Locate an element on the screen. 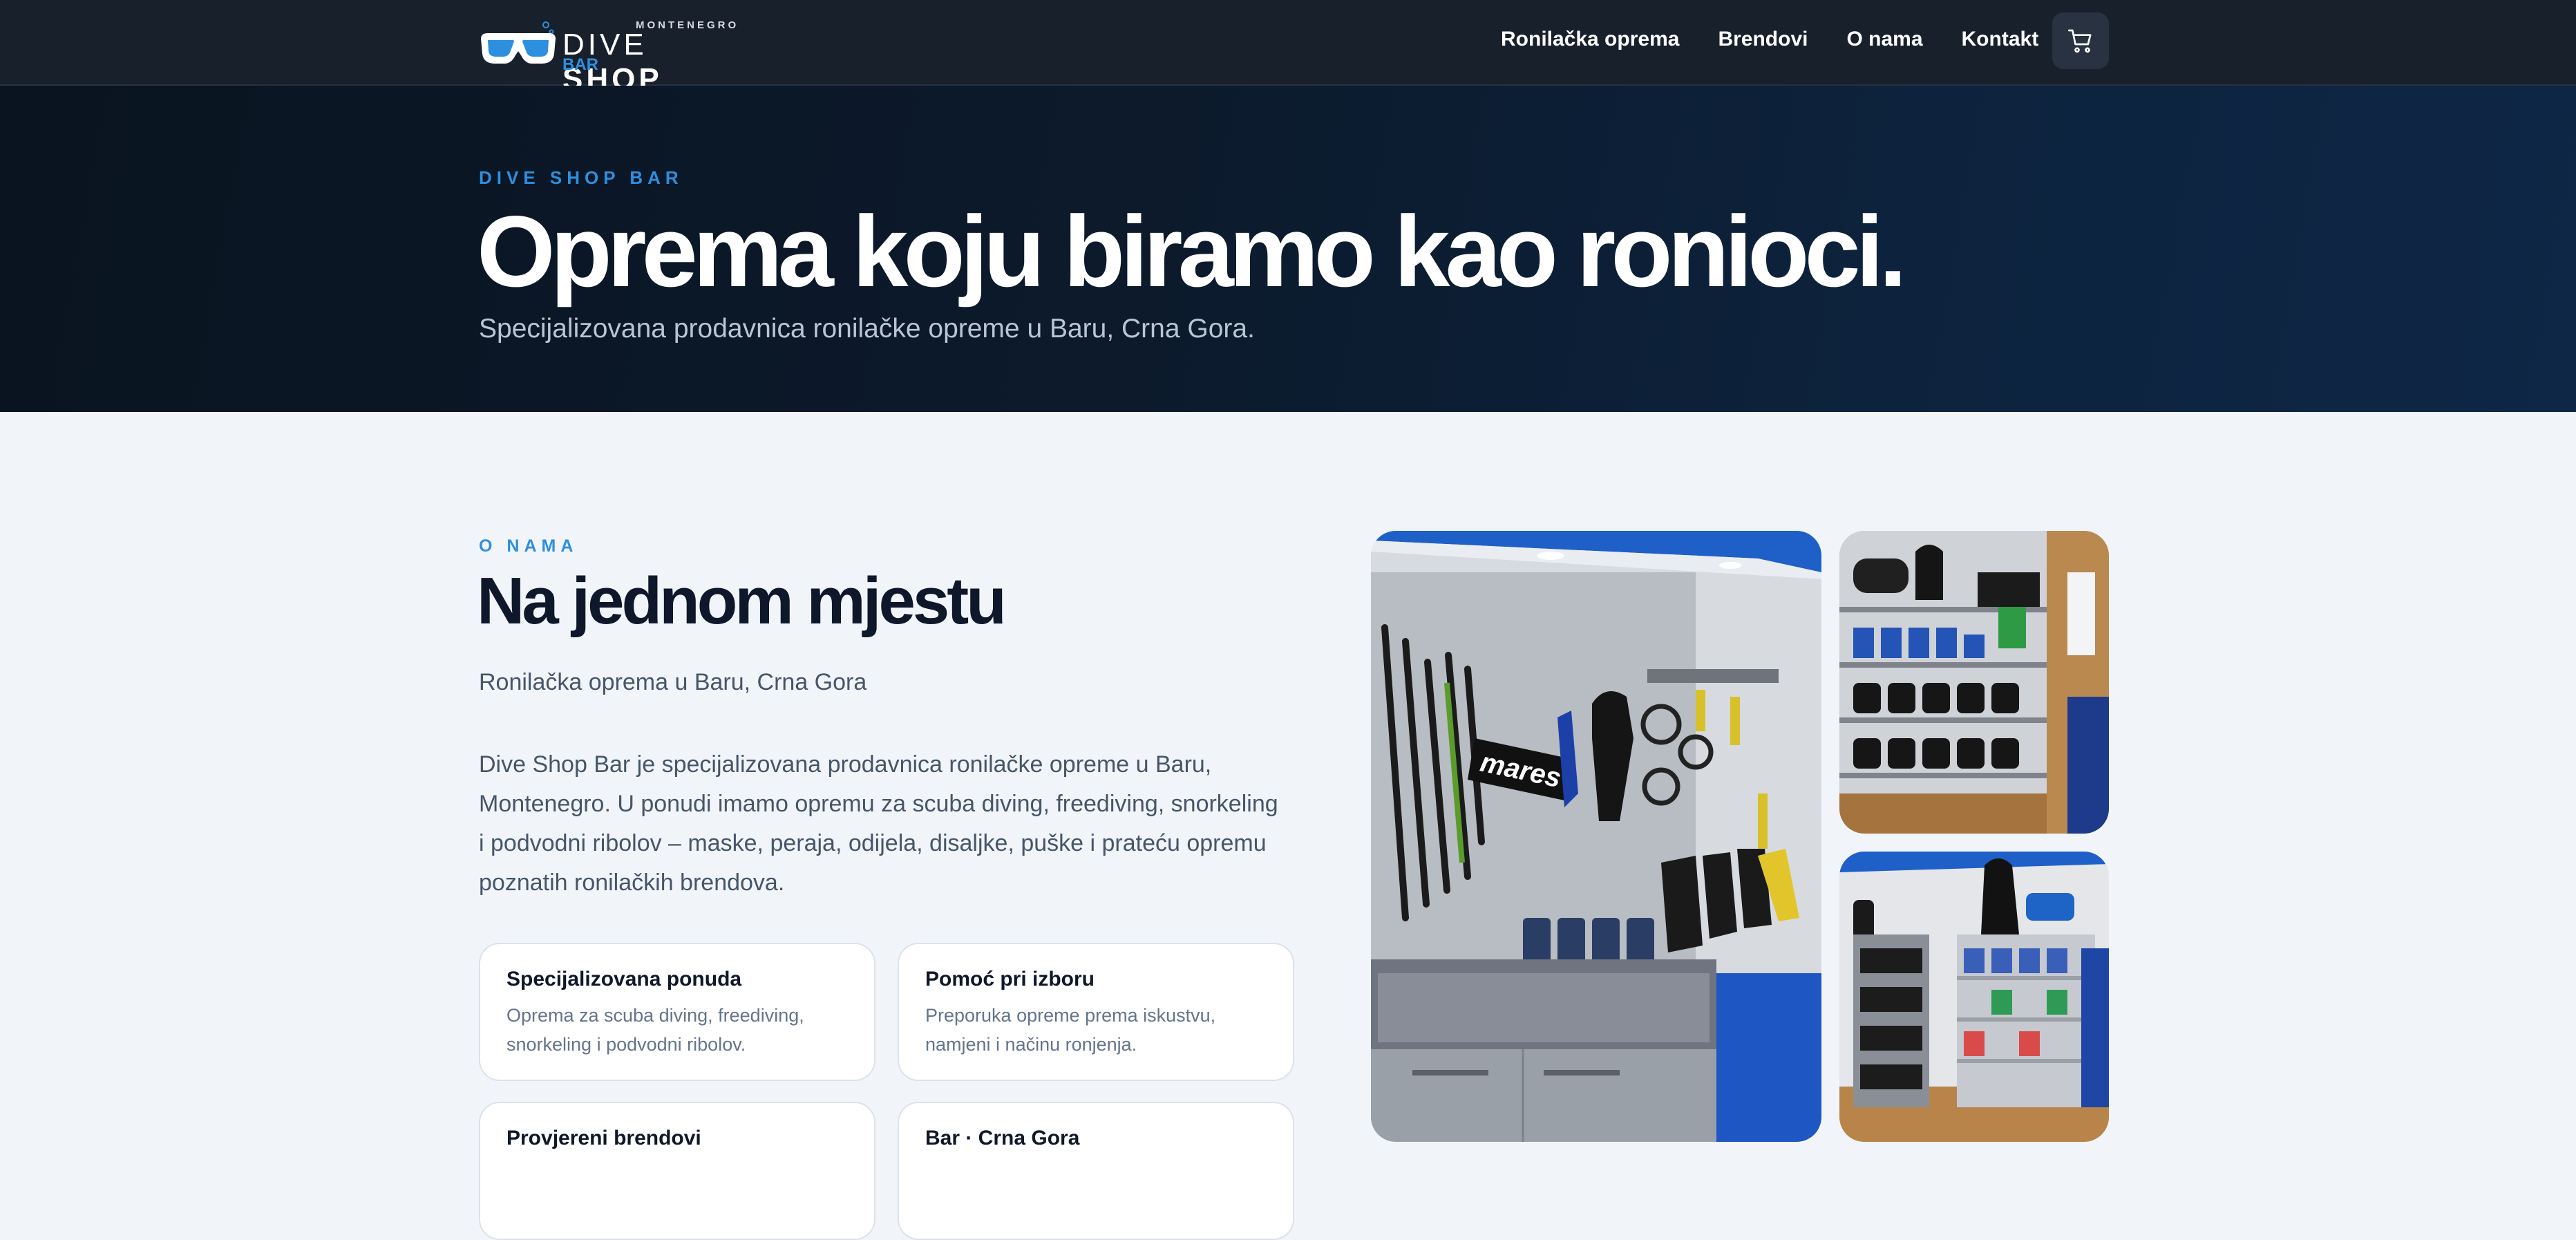  nav-link-kontakt: Kontakt is located at coordinates (2000, 41).